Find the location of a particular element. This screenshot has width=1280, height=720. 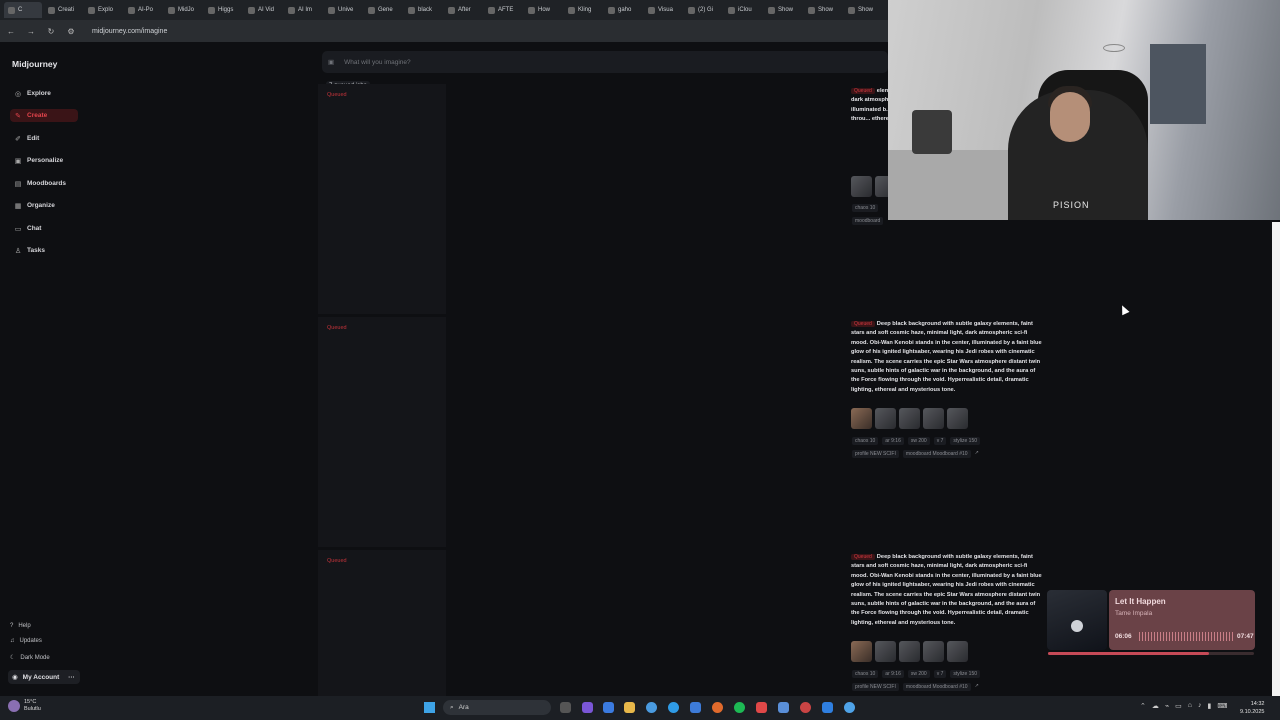

browser-tab: AI Im is located at coordinates (303, 10).